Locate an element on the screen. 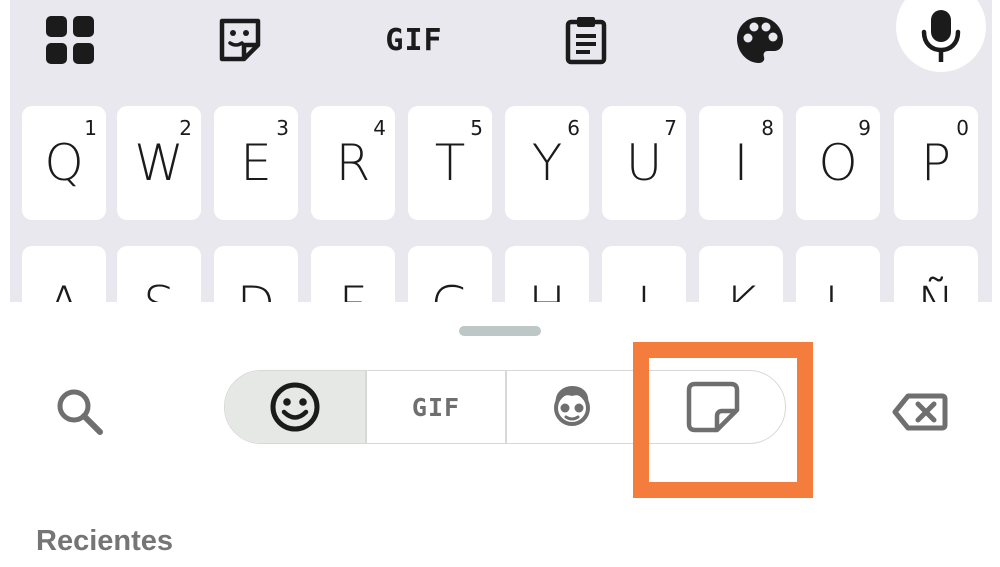 The width and height of the screenshot is (1000, 567). key-u: U7 is located at coordinates (644, 163).